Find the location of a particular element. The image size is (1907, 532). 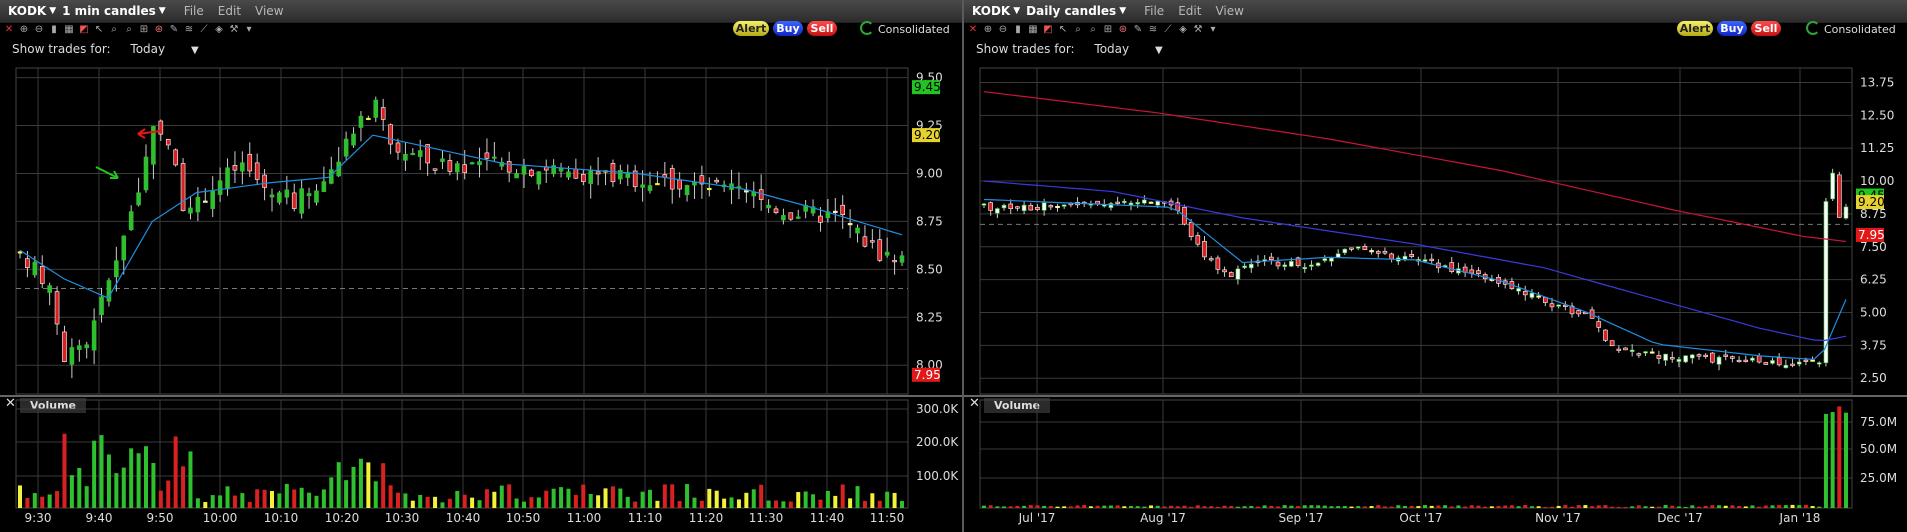

price-tick-label: 2.50 is located at coordinates (1873, 378).